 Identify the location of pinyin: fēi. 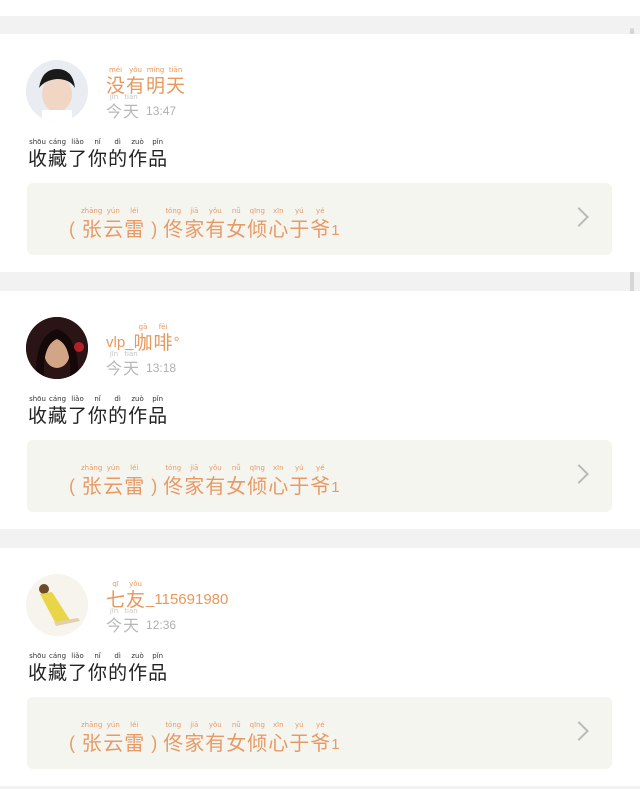
(163, 327).